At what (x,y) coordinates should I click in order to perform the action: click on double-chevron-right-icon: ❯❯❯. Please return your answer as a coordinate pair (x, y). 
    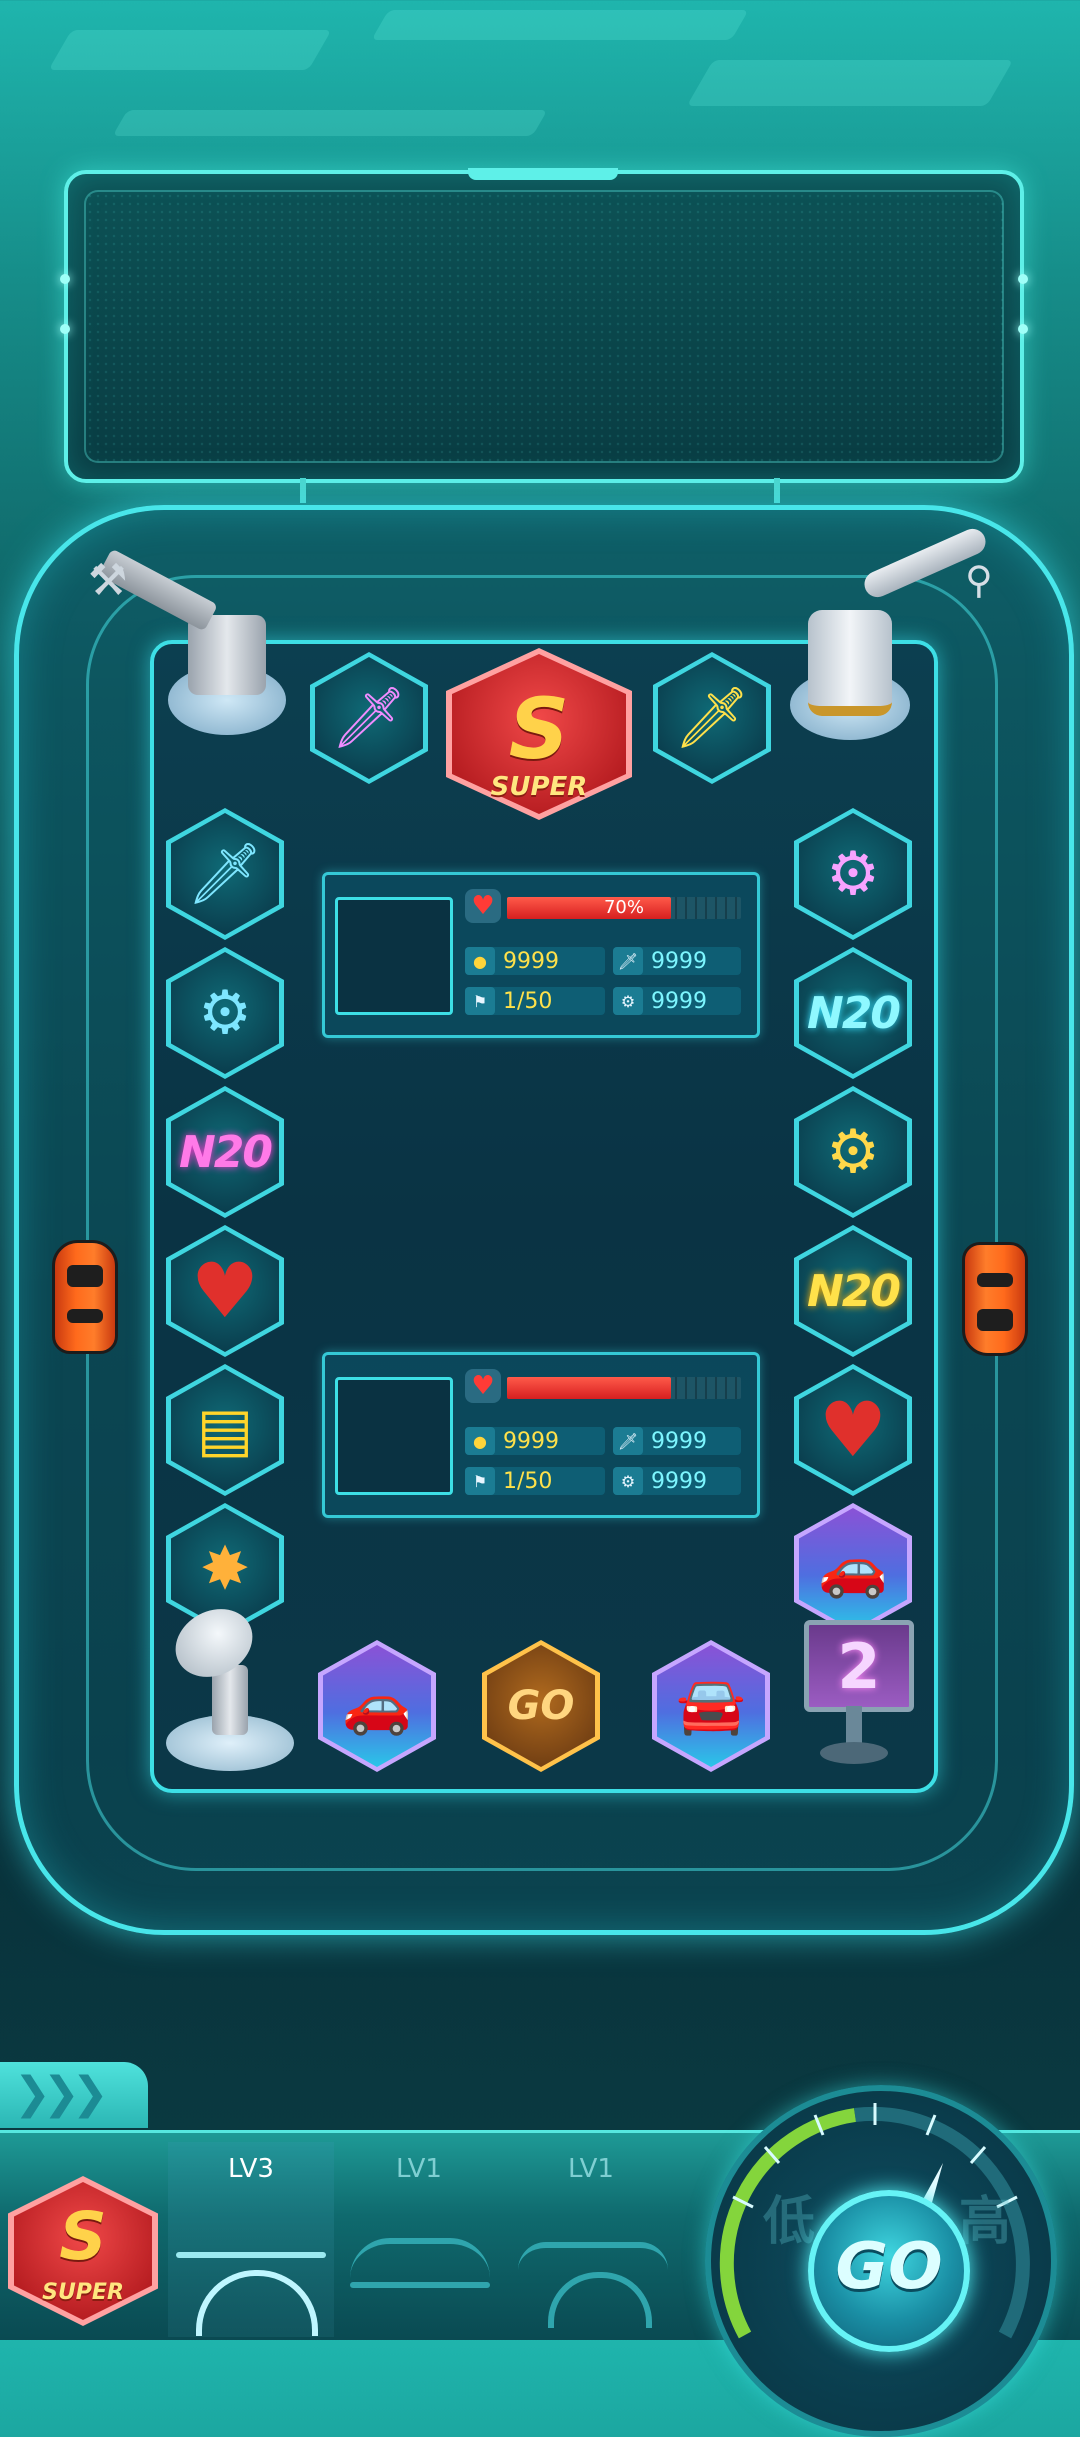
    Looking at the image, I should click on (61, 2093).